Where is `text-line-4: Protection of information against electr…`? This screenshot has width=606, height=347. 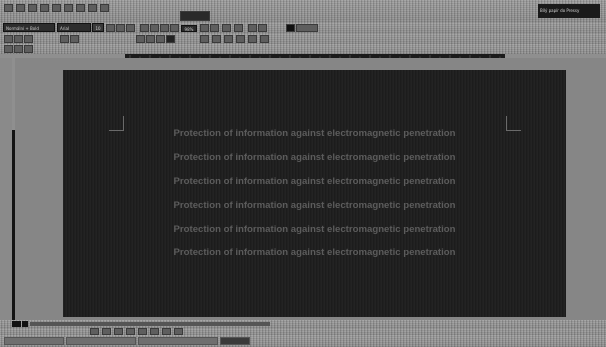 text-line-4: Protection of information against electr… is located at coordinates (314, 205).